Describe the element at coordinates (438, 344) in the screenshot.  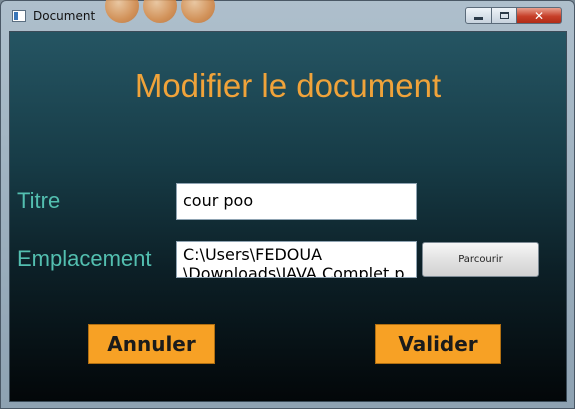
I see `submit-button: Valider` at that location.